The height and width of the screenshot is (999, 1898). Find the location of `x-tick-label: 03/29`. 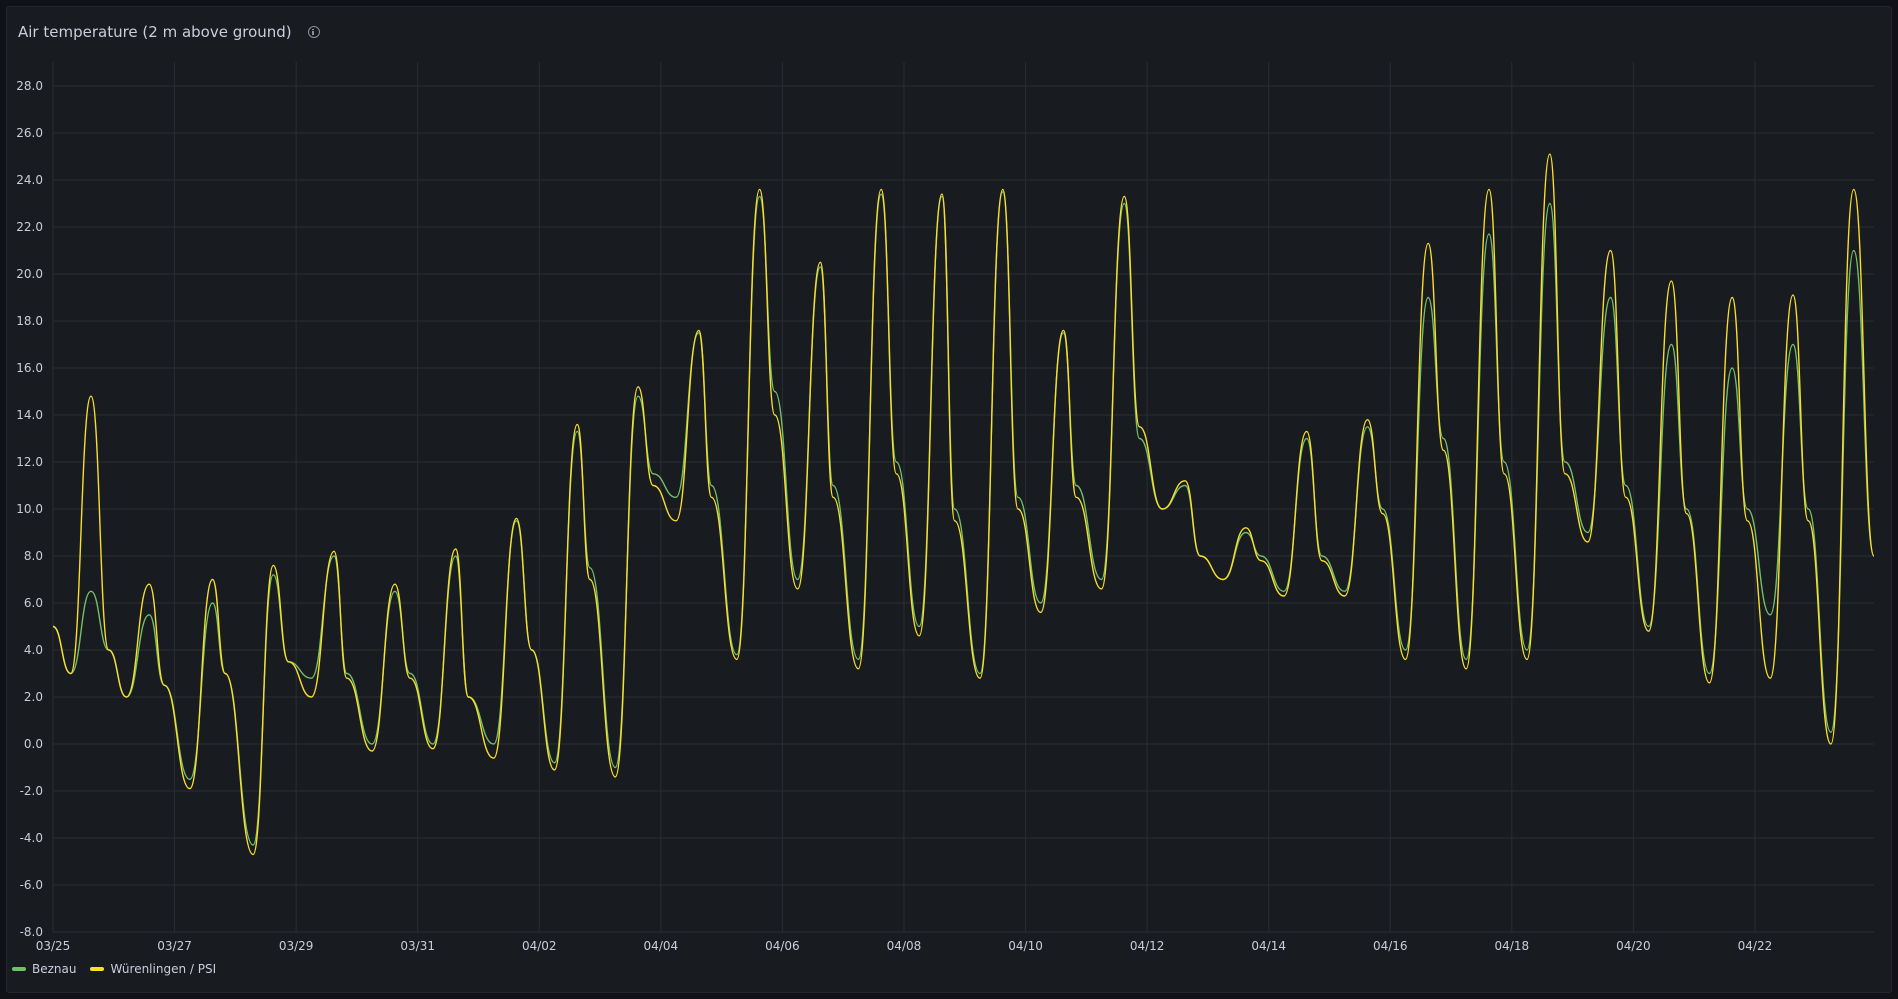

x-tick-label: 03/29 is located at coordinates (296, 946).